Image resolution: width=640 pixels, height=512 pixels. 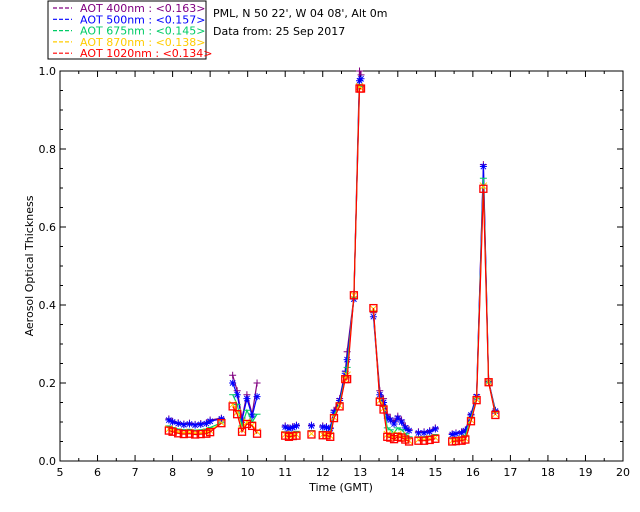 I want to click on site-location-text: PML, N 50 22', W 04 08', Alt 0m, so click(x=300, y=13).